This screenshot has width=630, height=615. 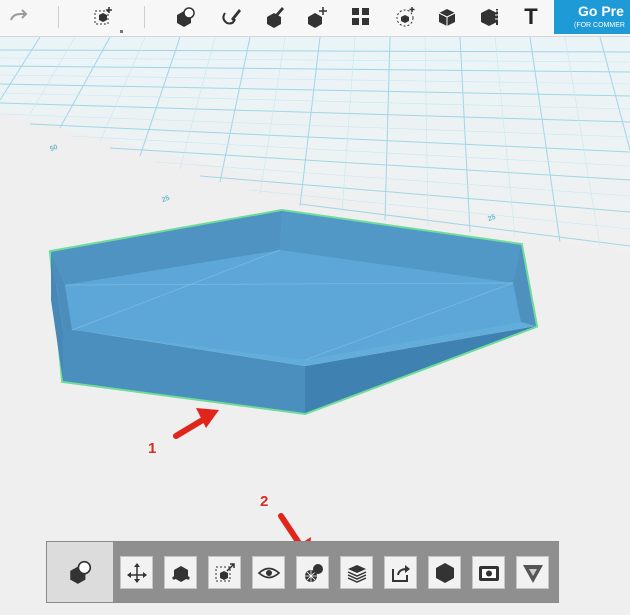 I want to click on solid-button, so click(x=444, y=572).